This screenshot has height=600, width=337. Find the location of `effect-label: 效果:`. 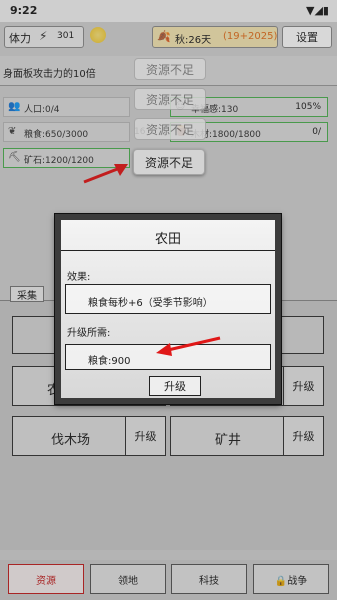

effect-label: 效果: is located at coordinates (79, 277).